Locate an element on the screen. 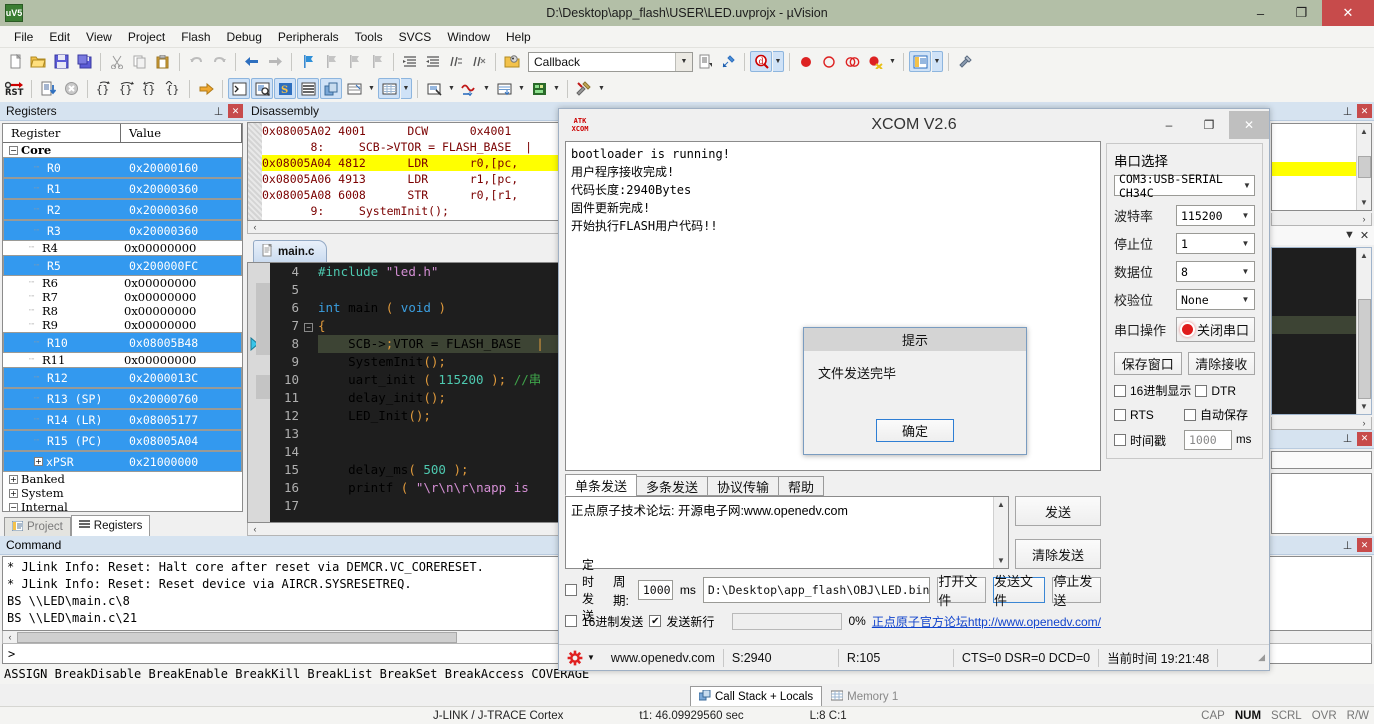 This screenshot has height=724, width=1374. gutter-scroll-thumb is located at coordinates (263, 319).